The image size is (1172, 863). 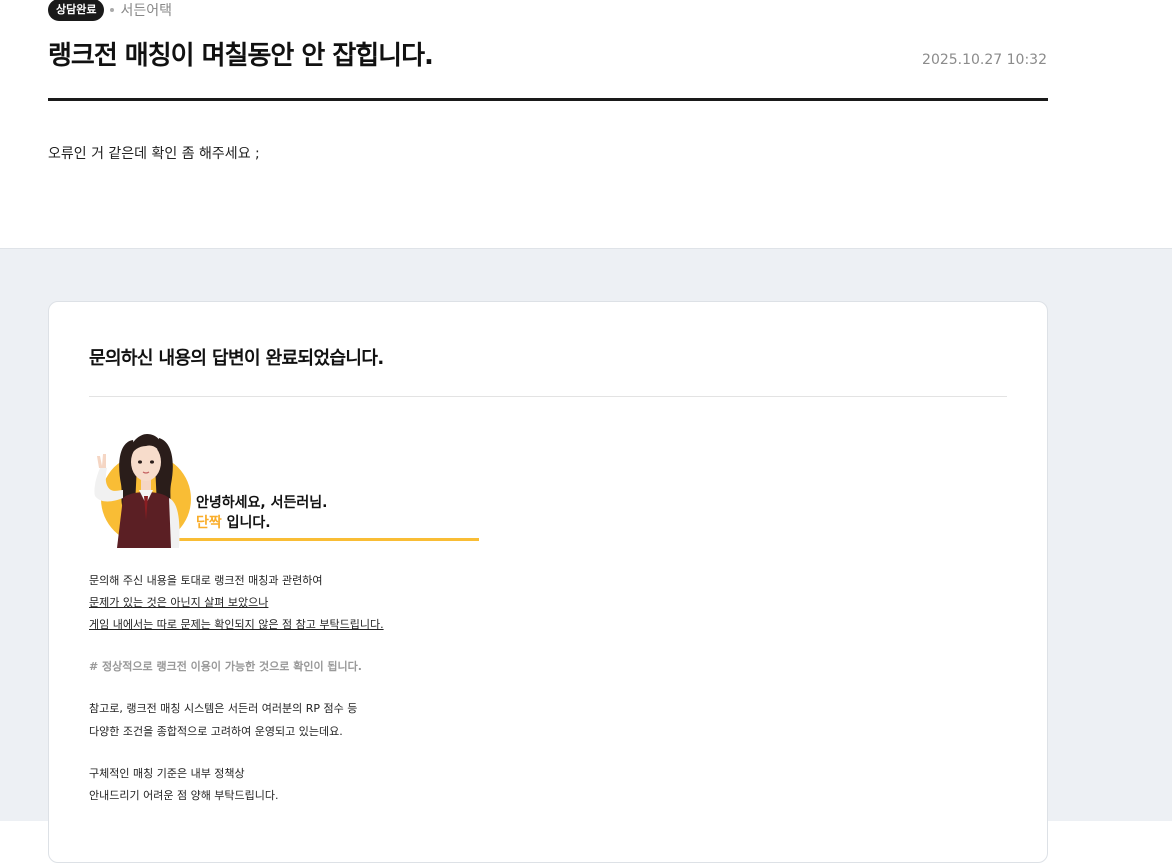 What do you see at coordinates (262, 503) in the screenshot?
I see `greeting-line: 안녕하세요, 서든러님.` at bounding box center [262, 503].